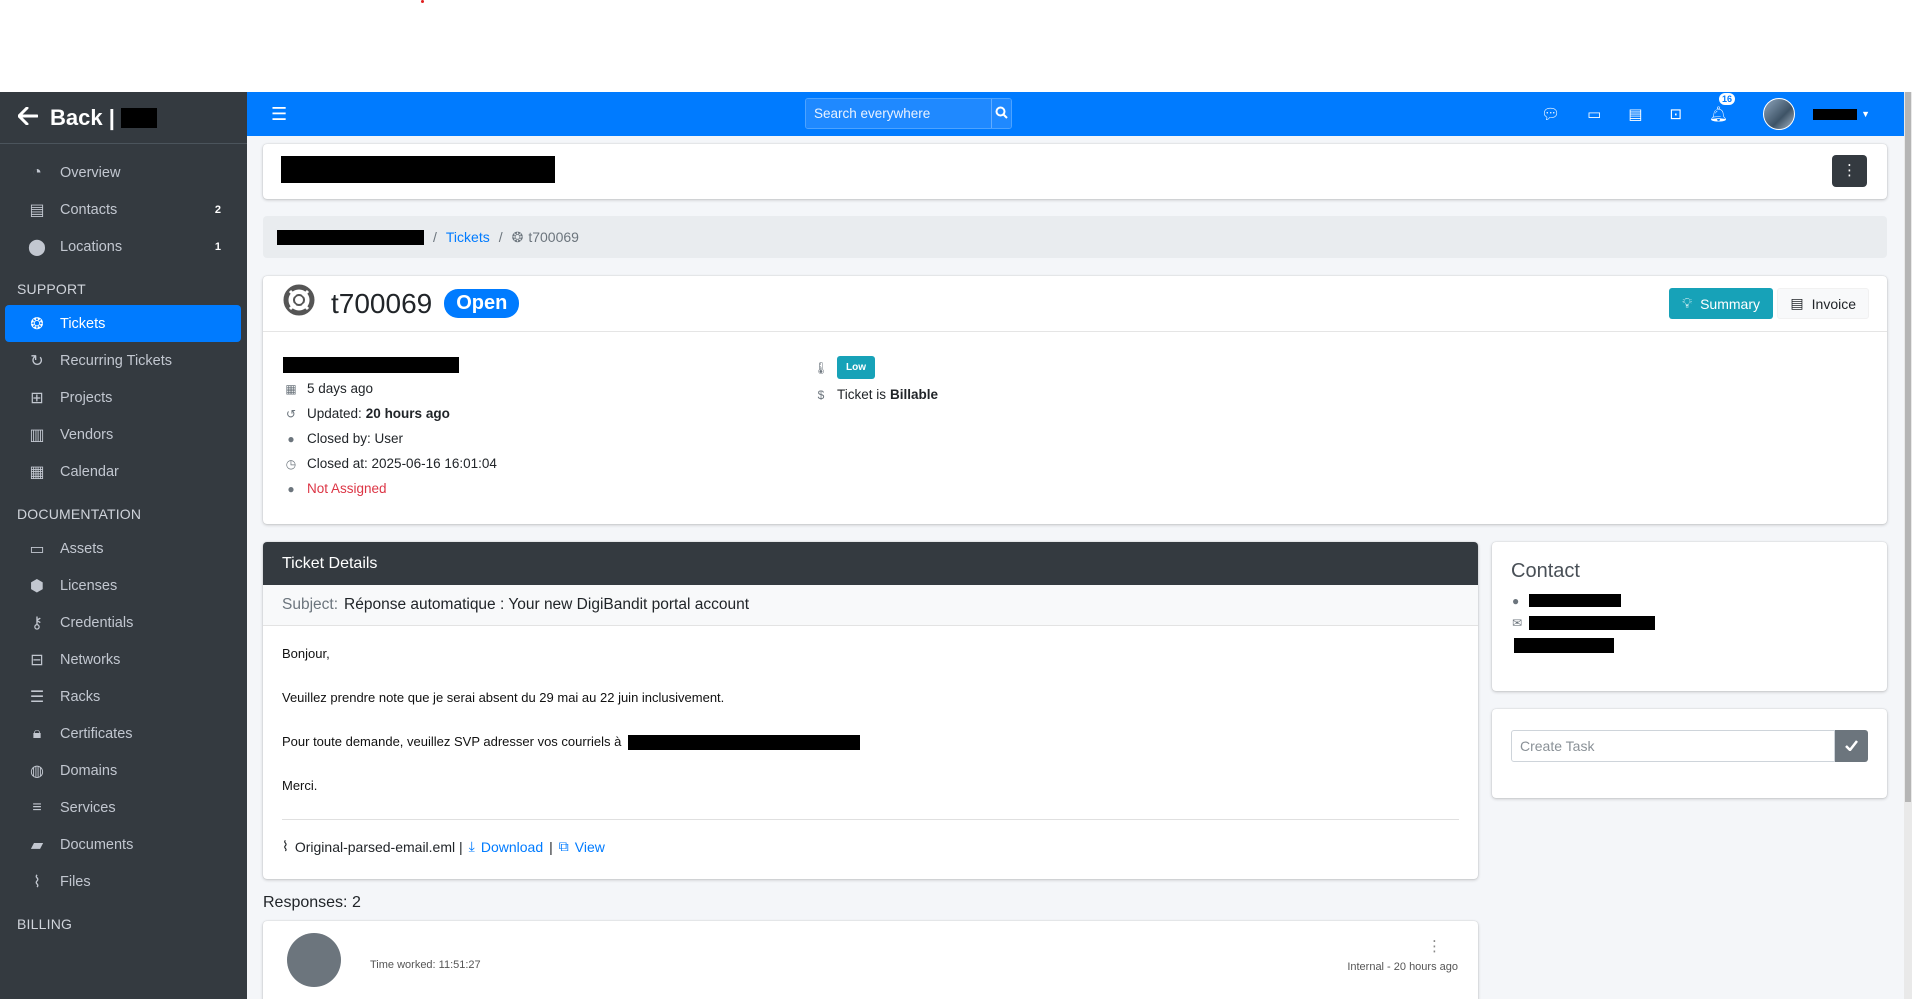 The height and width of the screenshot is (999, 1912). Describe the element at coordinates (482, 303) in the screenshot. I see `status-badge: Open` at that location.